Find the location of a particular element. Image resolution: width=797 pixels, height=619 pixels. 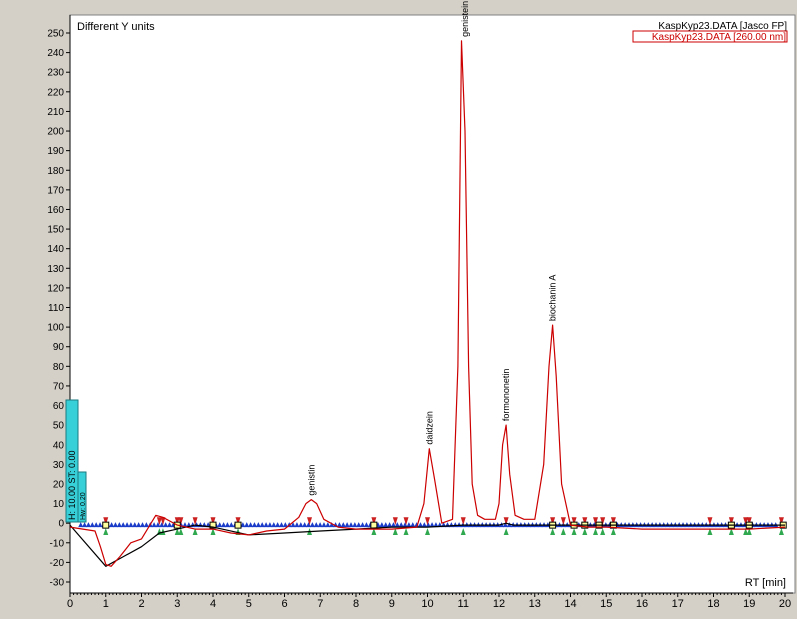

x-tick-label-4: 4 is located at coordinates (213, 604).